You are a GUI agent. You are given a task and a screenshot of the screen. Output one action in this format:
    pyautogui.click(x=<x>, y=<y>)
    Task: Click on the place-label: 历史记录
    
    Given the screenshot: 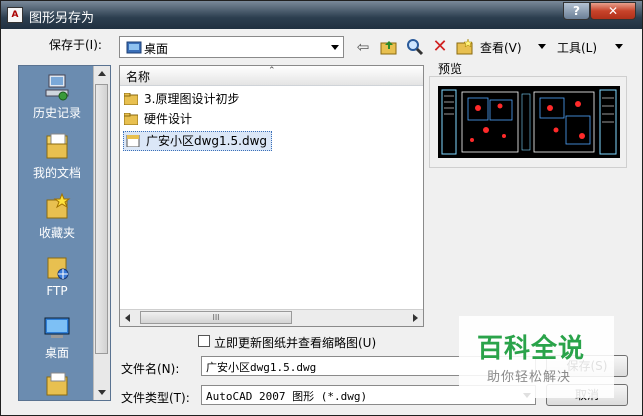 What is the action you would take?
    pyautogui.click(x=56, y=113)
    